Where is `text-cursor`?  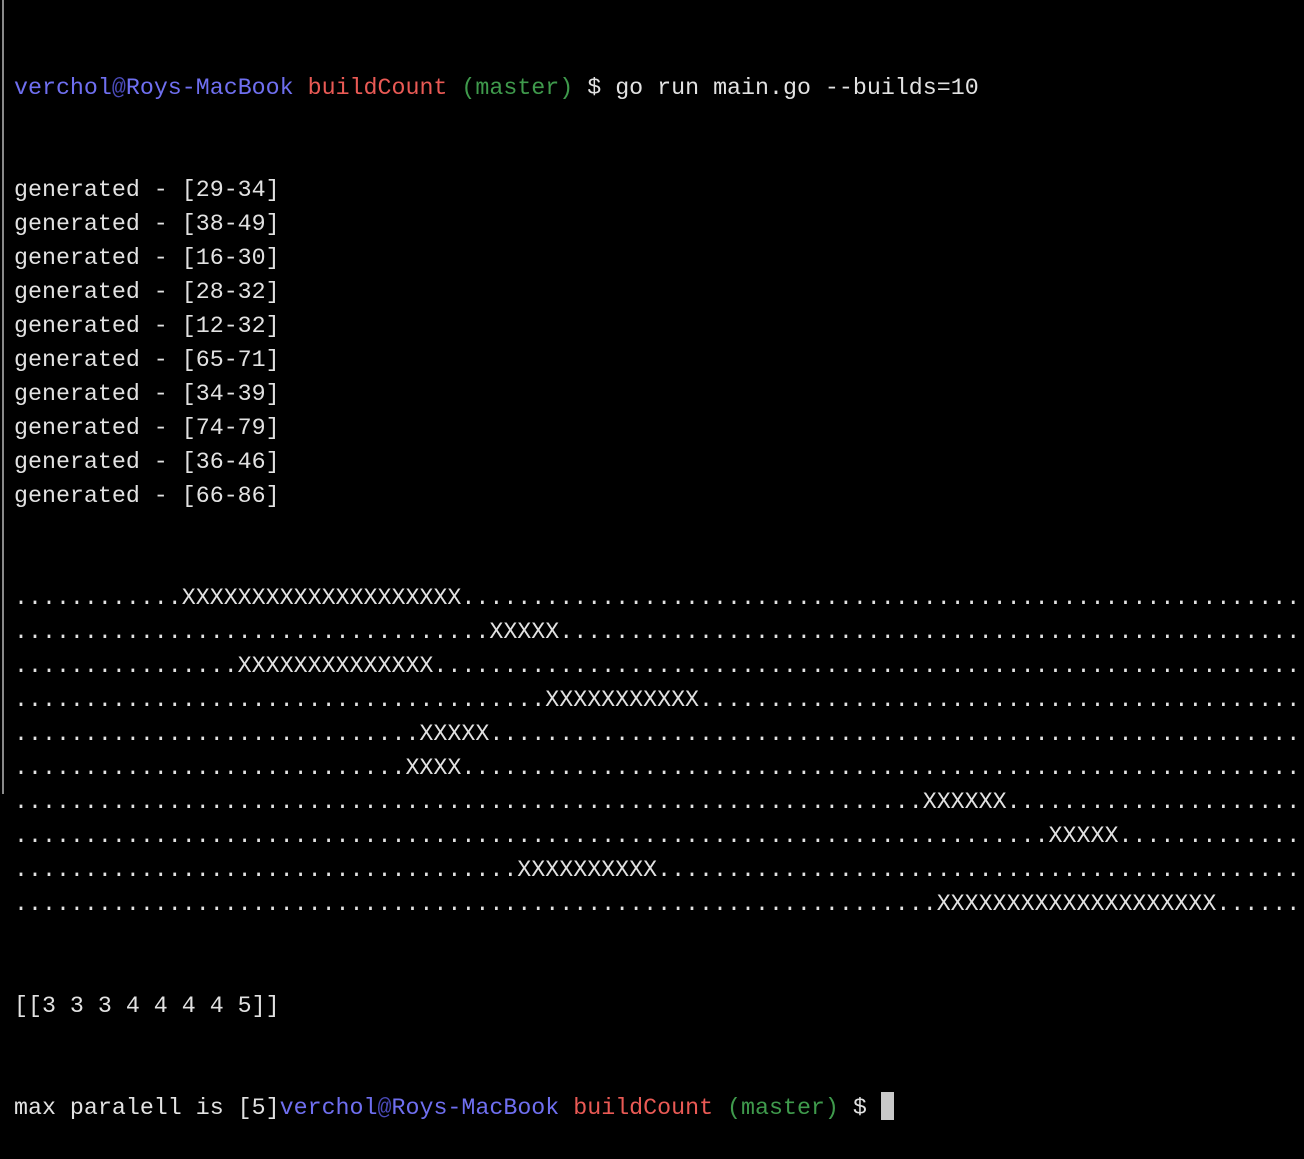 text-cursor is located at coordinates (887, 1106).